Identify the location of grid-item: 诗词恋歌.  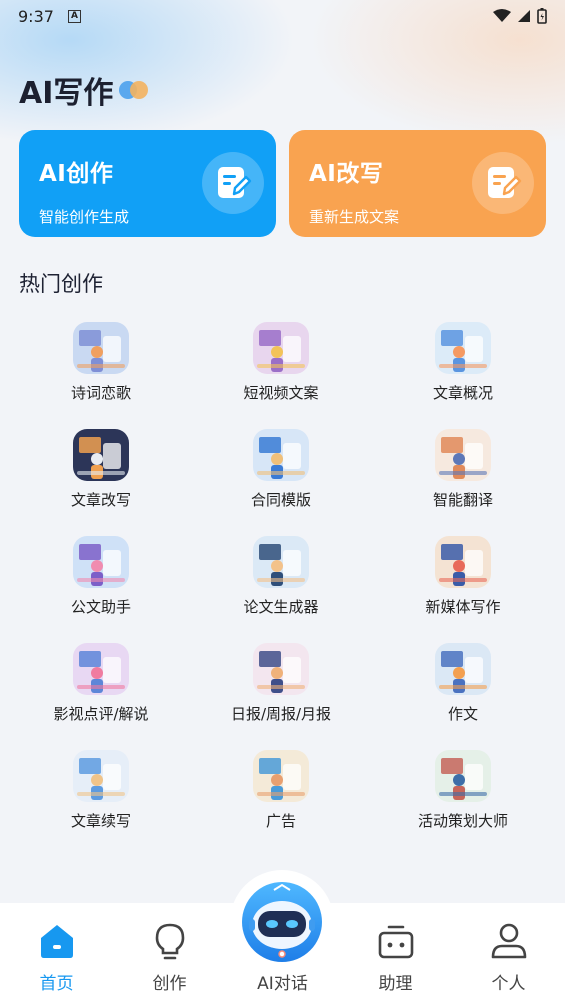
(101, 362).